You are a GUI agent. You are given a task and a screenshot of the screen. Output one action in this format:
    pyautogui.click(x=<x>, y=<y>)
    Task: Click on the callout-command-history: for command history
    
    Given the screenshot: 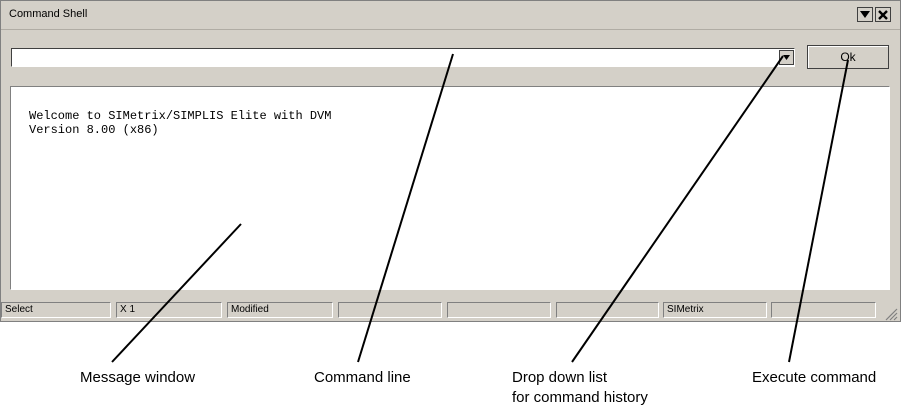 What is the action you would take?
    pyautogui.click(x=580, y=397)
    